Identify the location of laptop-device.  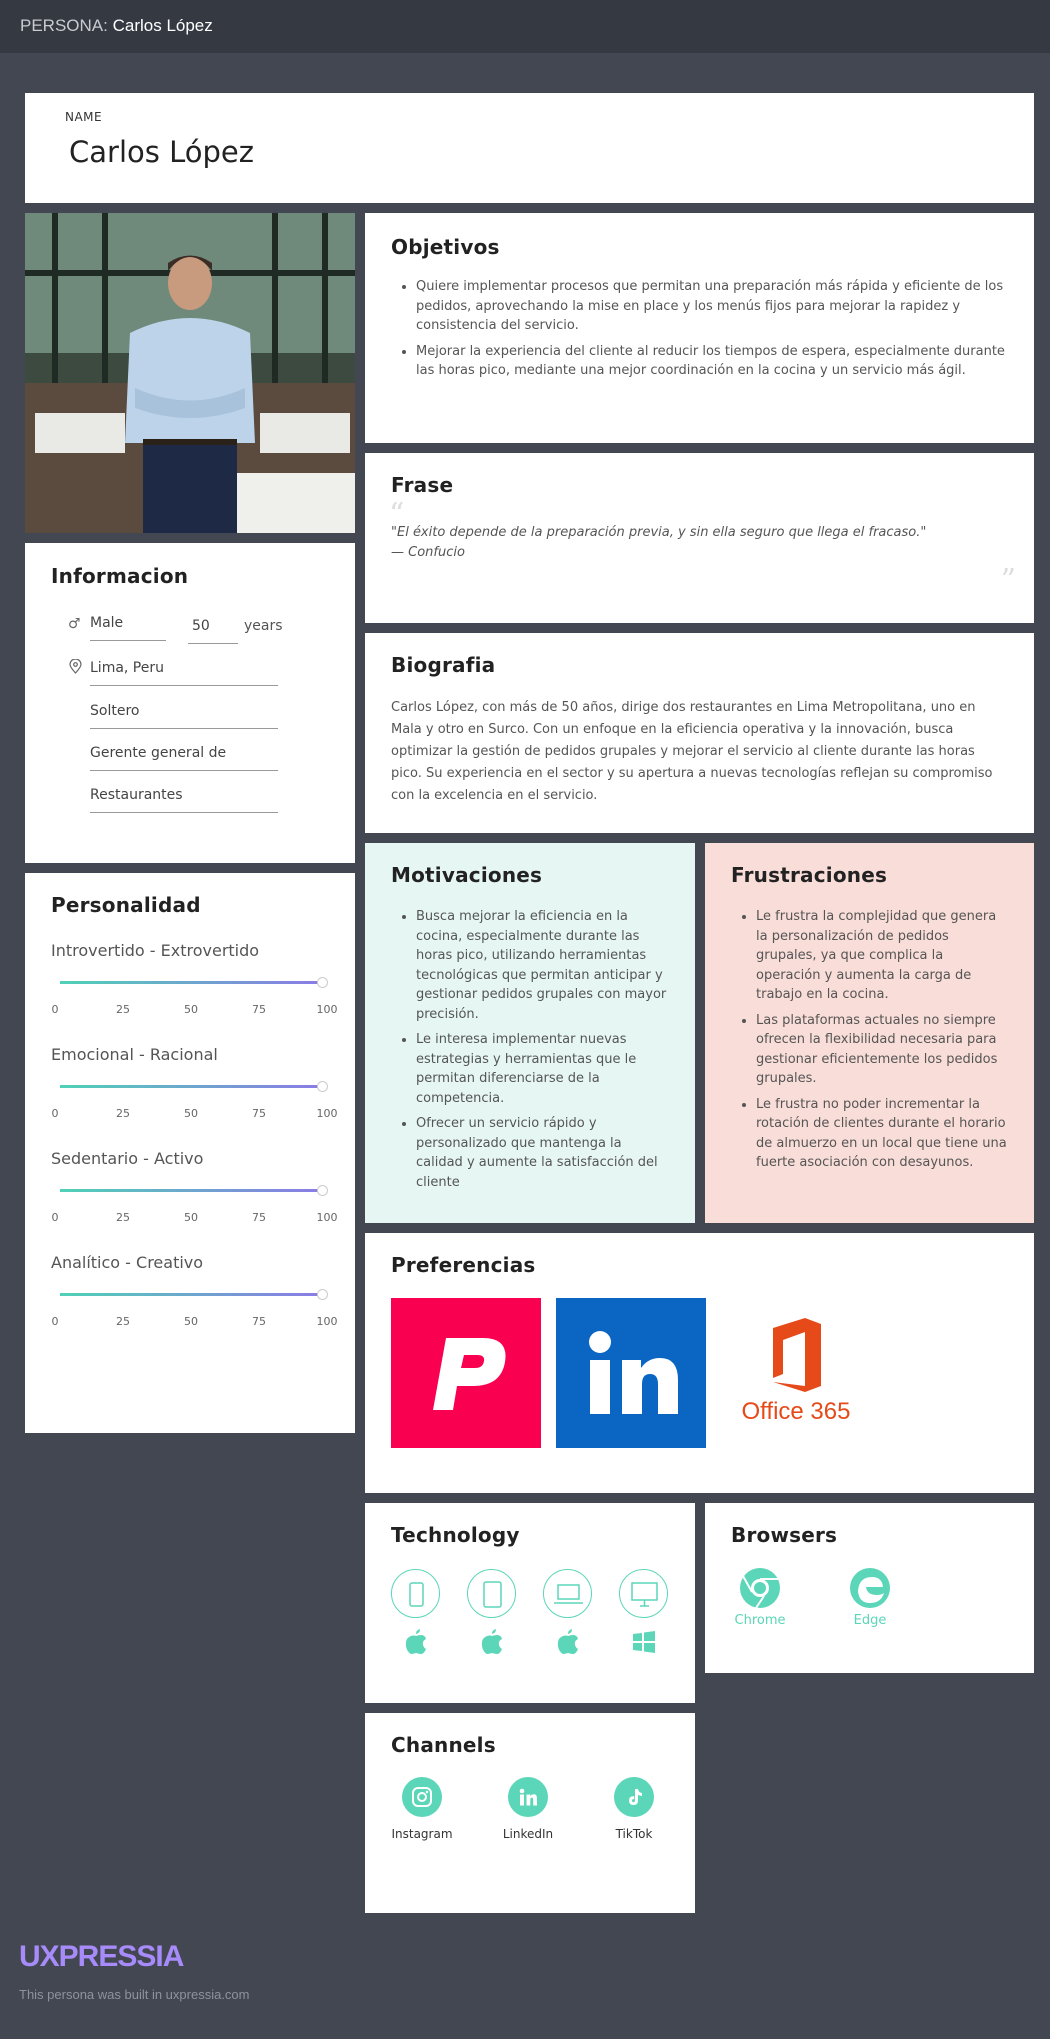
(567, 1593).